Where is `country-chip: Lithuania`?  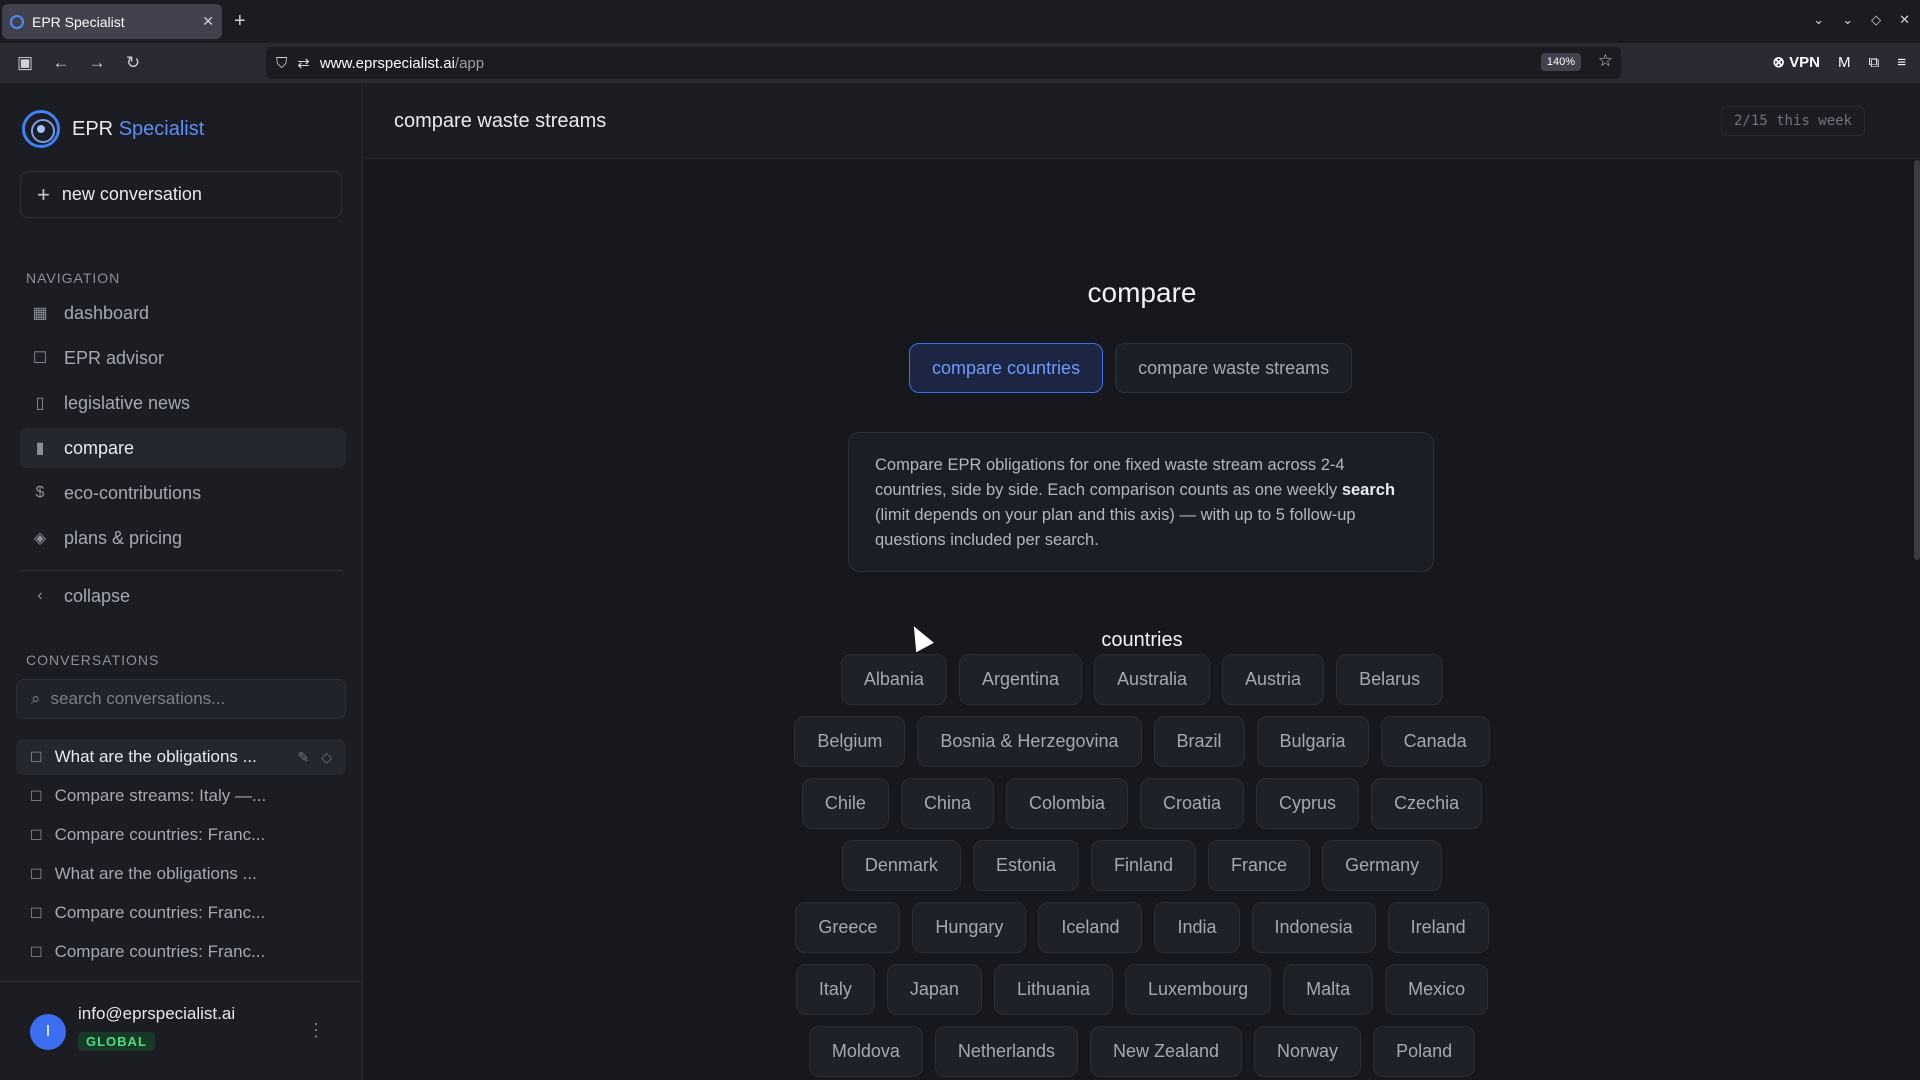
country-chip: Lithuania is located at coordinates (1053, 989).